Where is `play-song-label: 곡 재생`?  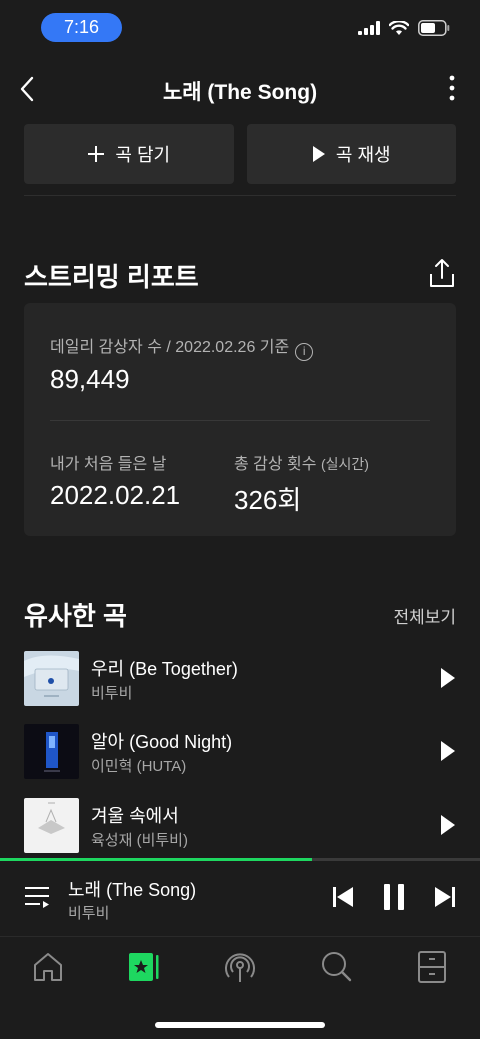
play-song-label: 곡 재생 is located at coordinates (363, 155).